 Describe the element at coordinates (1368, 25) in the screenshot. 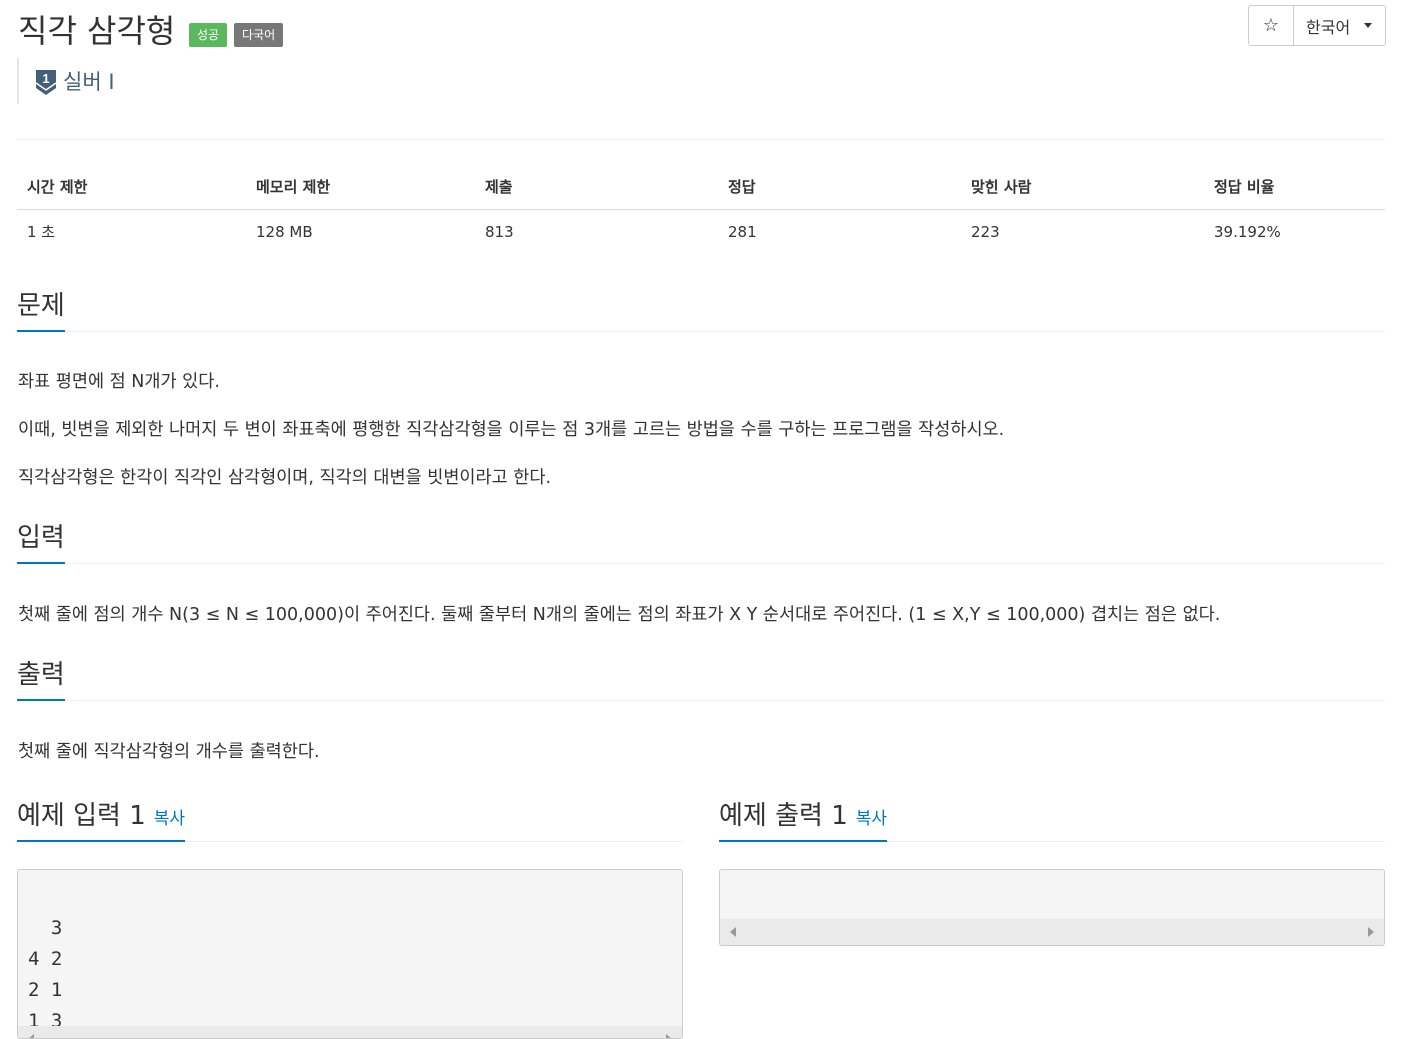

I see `chevron-down-icon` at that location.